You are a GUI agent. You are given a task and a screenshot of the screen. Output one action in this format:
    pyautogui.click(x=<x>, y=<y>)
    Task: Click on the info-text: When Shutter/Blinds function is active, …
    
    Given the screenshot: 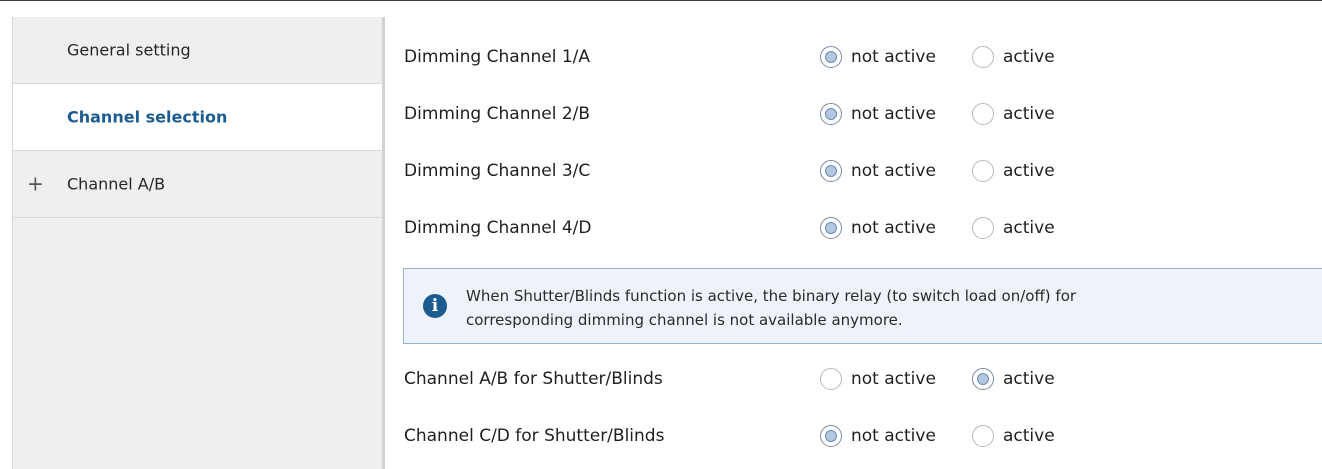 What is the action you would take?
    pyautogui.click(x=876, y=308)
    